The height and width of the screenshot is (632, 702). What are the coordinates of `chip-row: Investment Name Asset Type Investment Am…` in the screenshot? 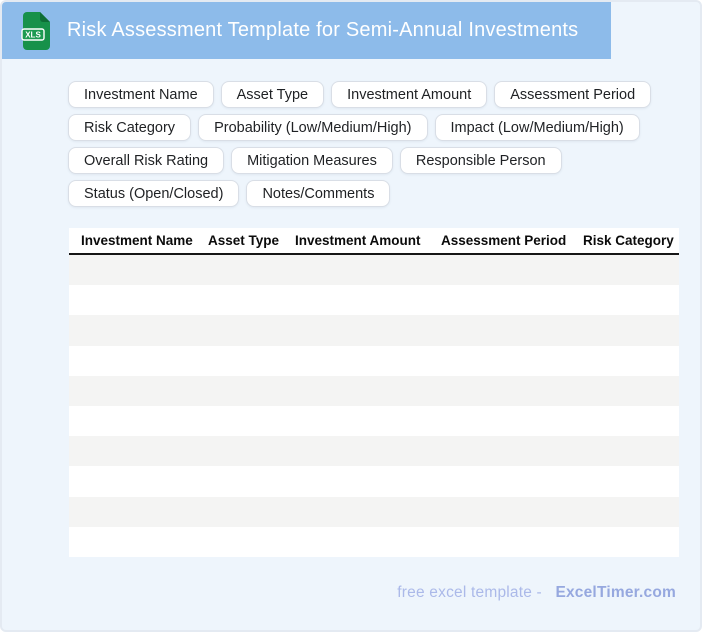 It's located at (368, 94).